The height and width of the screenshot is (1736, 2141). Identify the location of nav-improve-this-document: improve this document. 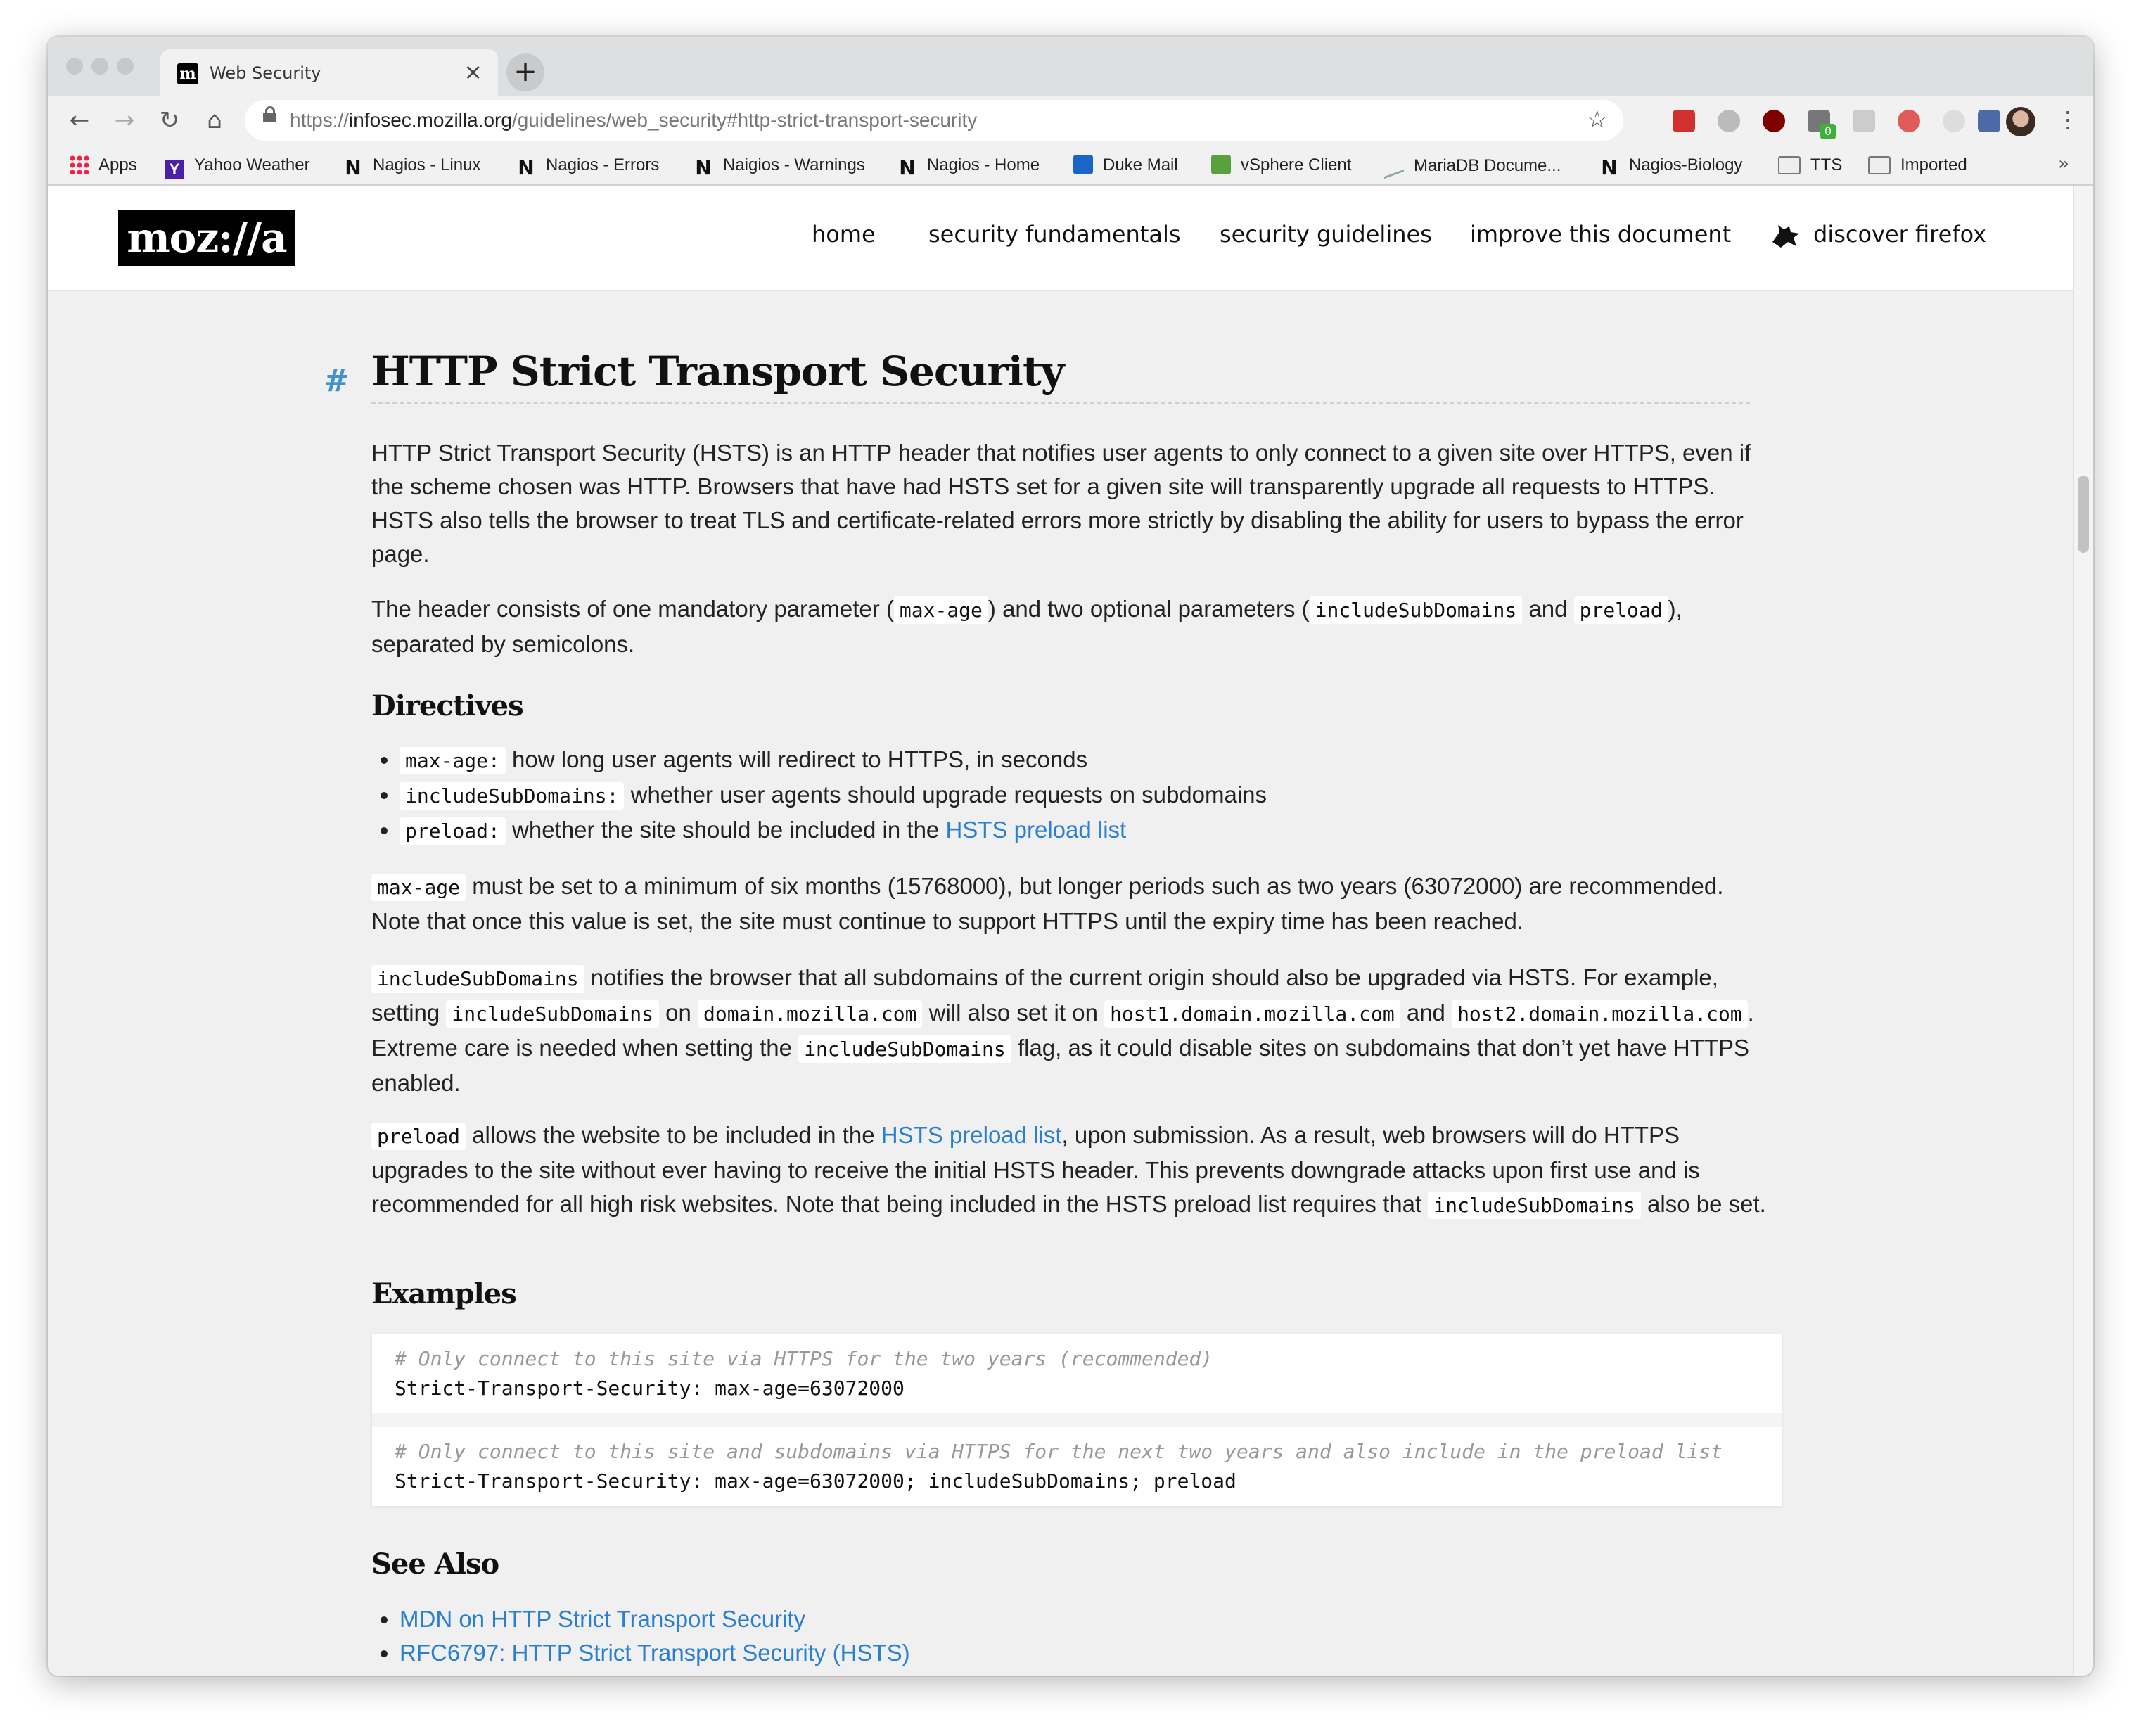
(1600, 234).